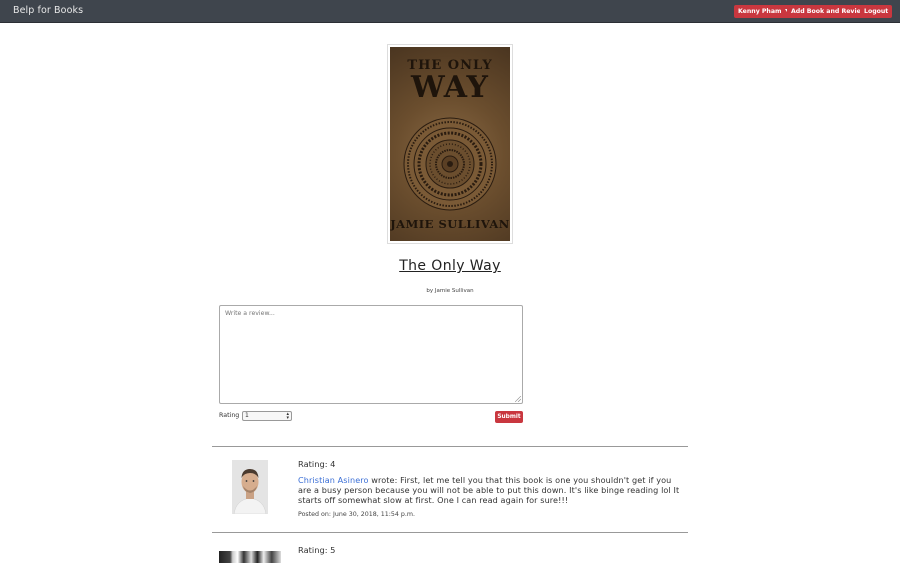  Describe the element at coordinates (450, 291) in the screenshot. I see `book-byline: by Jamie Sullivan` at that location.